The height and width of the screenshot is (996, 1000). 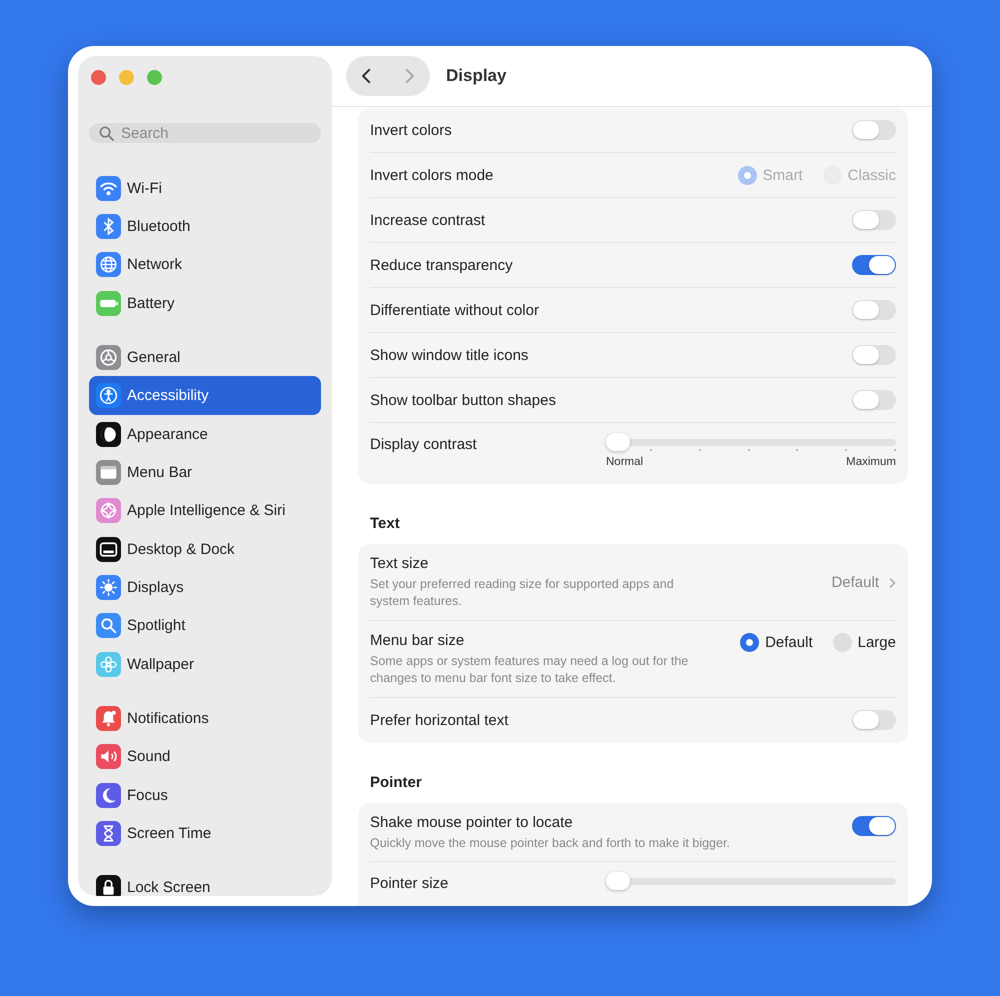 I want to click on sidebar-item: Screen Time, so click(x=205, y=833).